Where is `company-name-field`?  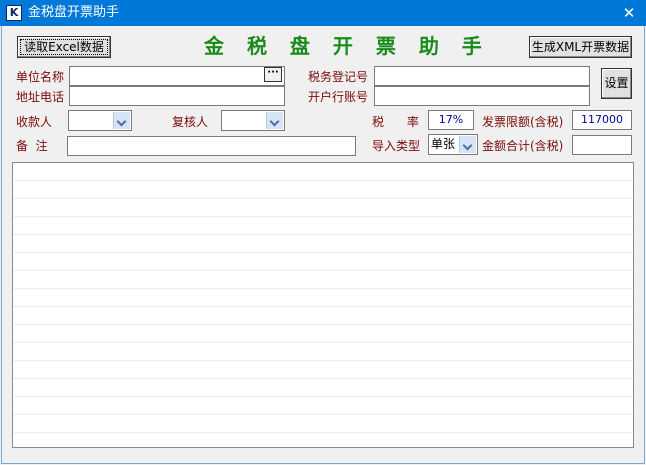
company-name-field is located at coordinates (177, 76).